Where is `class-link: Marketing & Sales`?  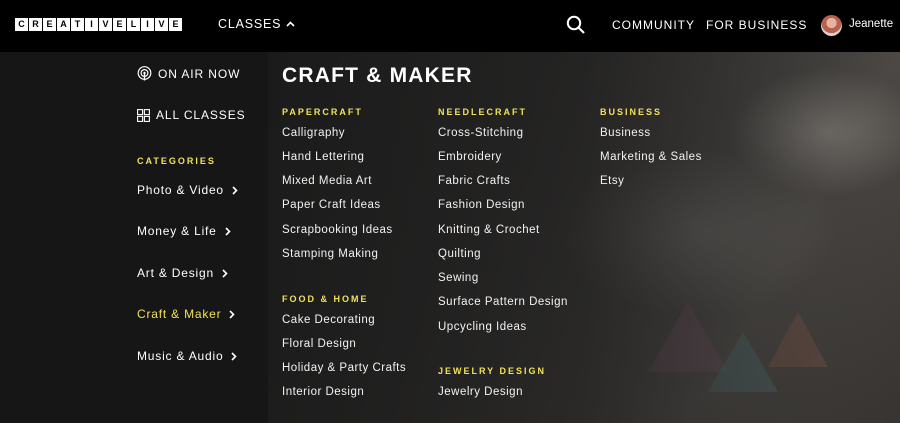
class-link: Marketing & Sales is located at coordinates (651, 157).